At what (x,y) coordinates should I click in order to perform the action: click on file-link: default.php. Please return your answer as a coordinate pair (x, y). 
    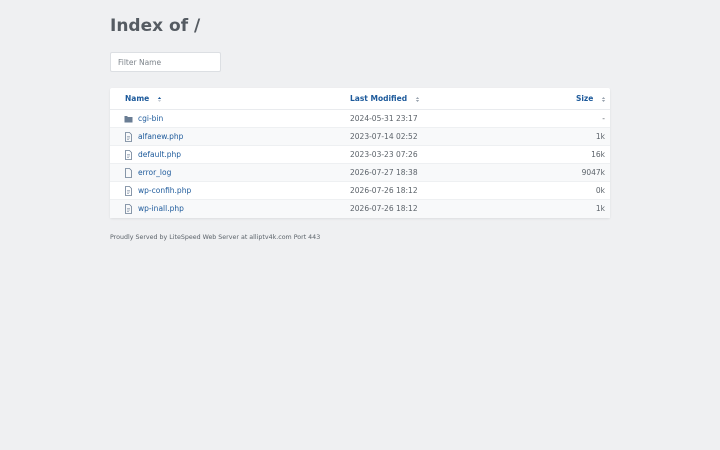
    Looking at the image, I should click on (159, 155).